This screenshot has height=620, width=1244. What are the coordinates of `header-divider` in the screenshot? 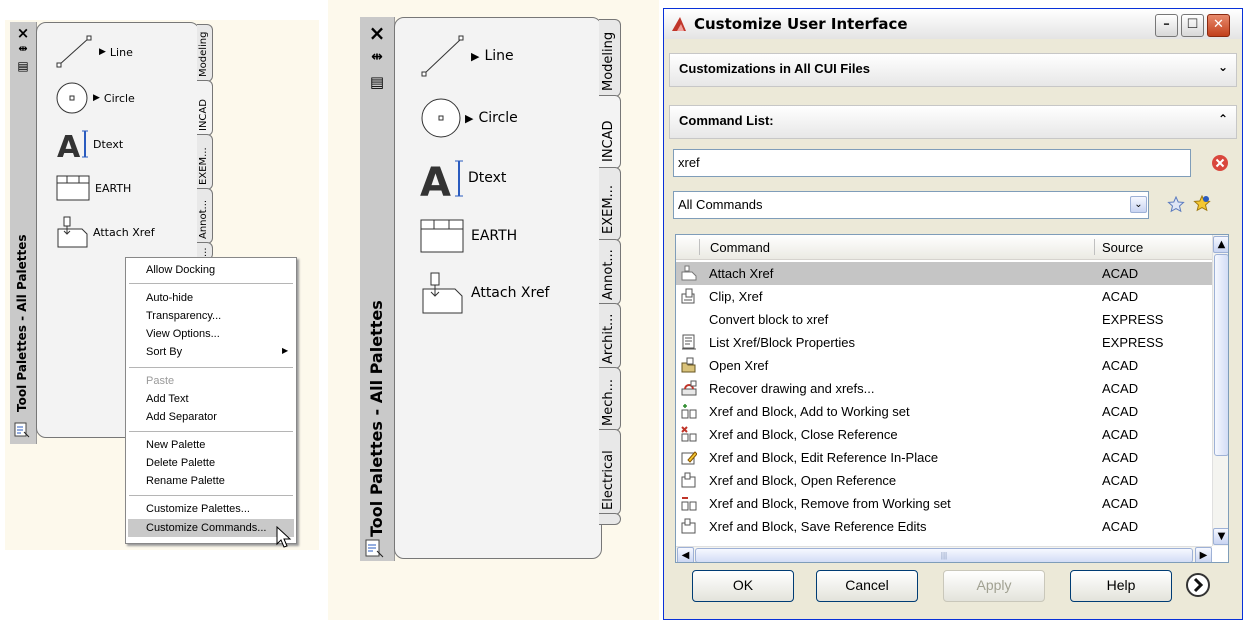 It's located at (1094, 247).